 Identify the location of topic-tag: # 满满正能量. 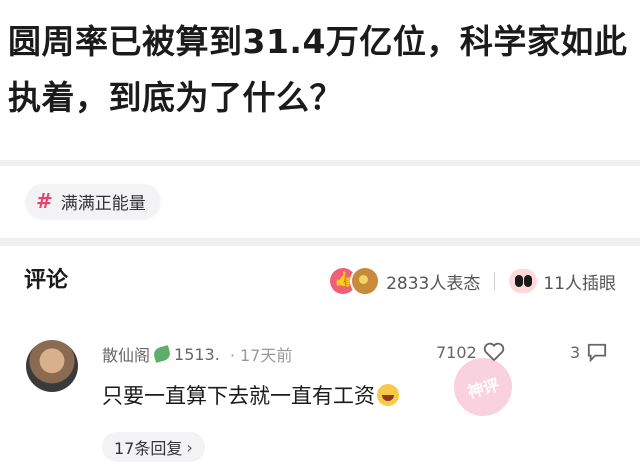
(93, 201).